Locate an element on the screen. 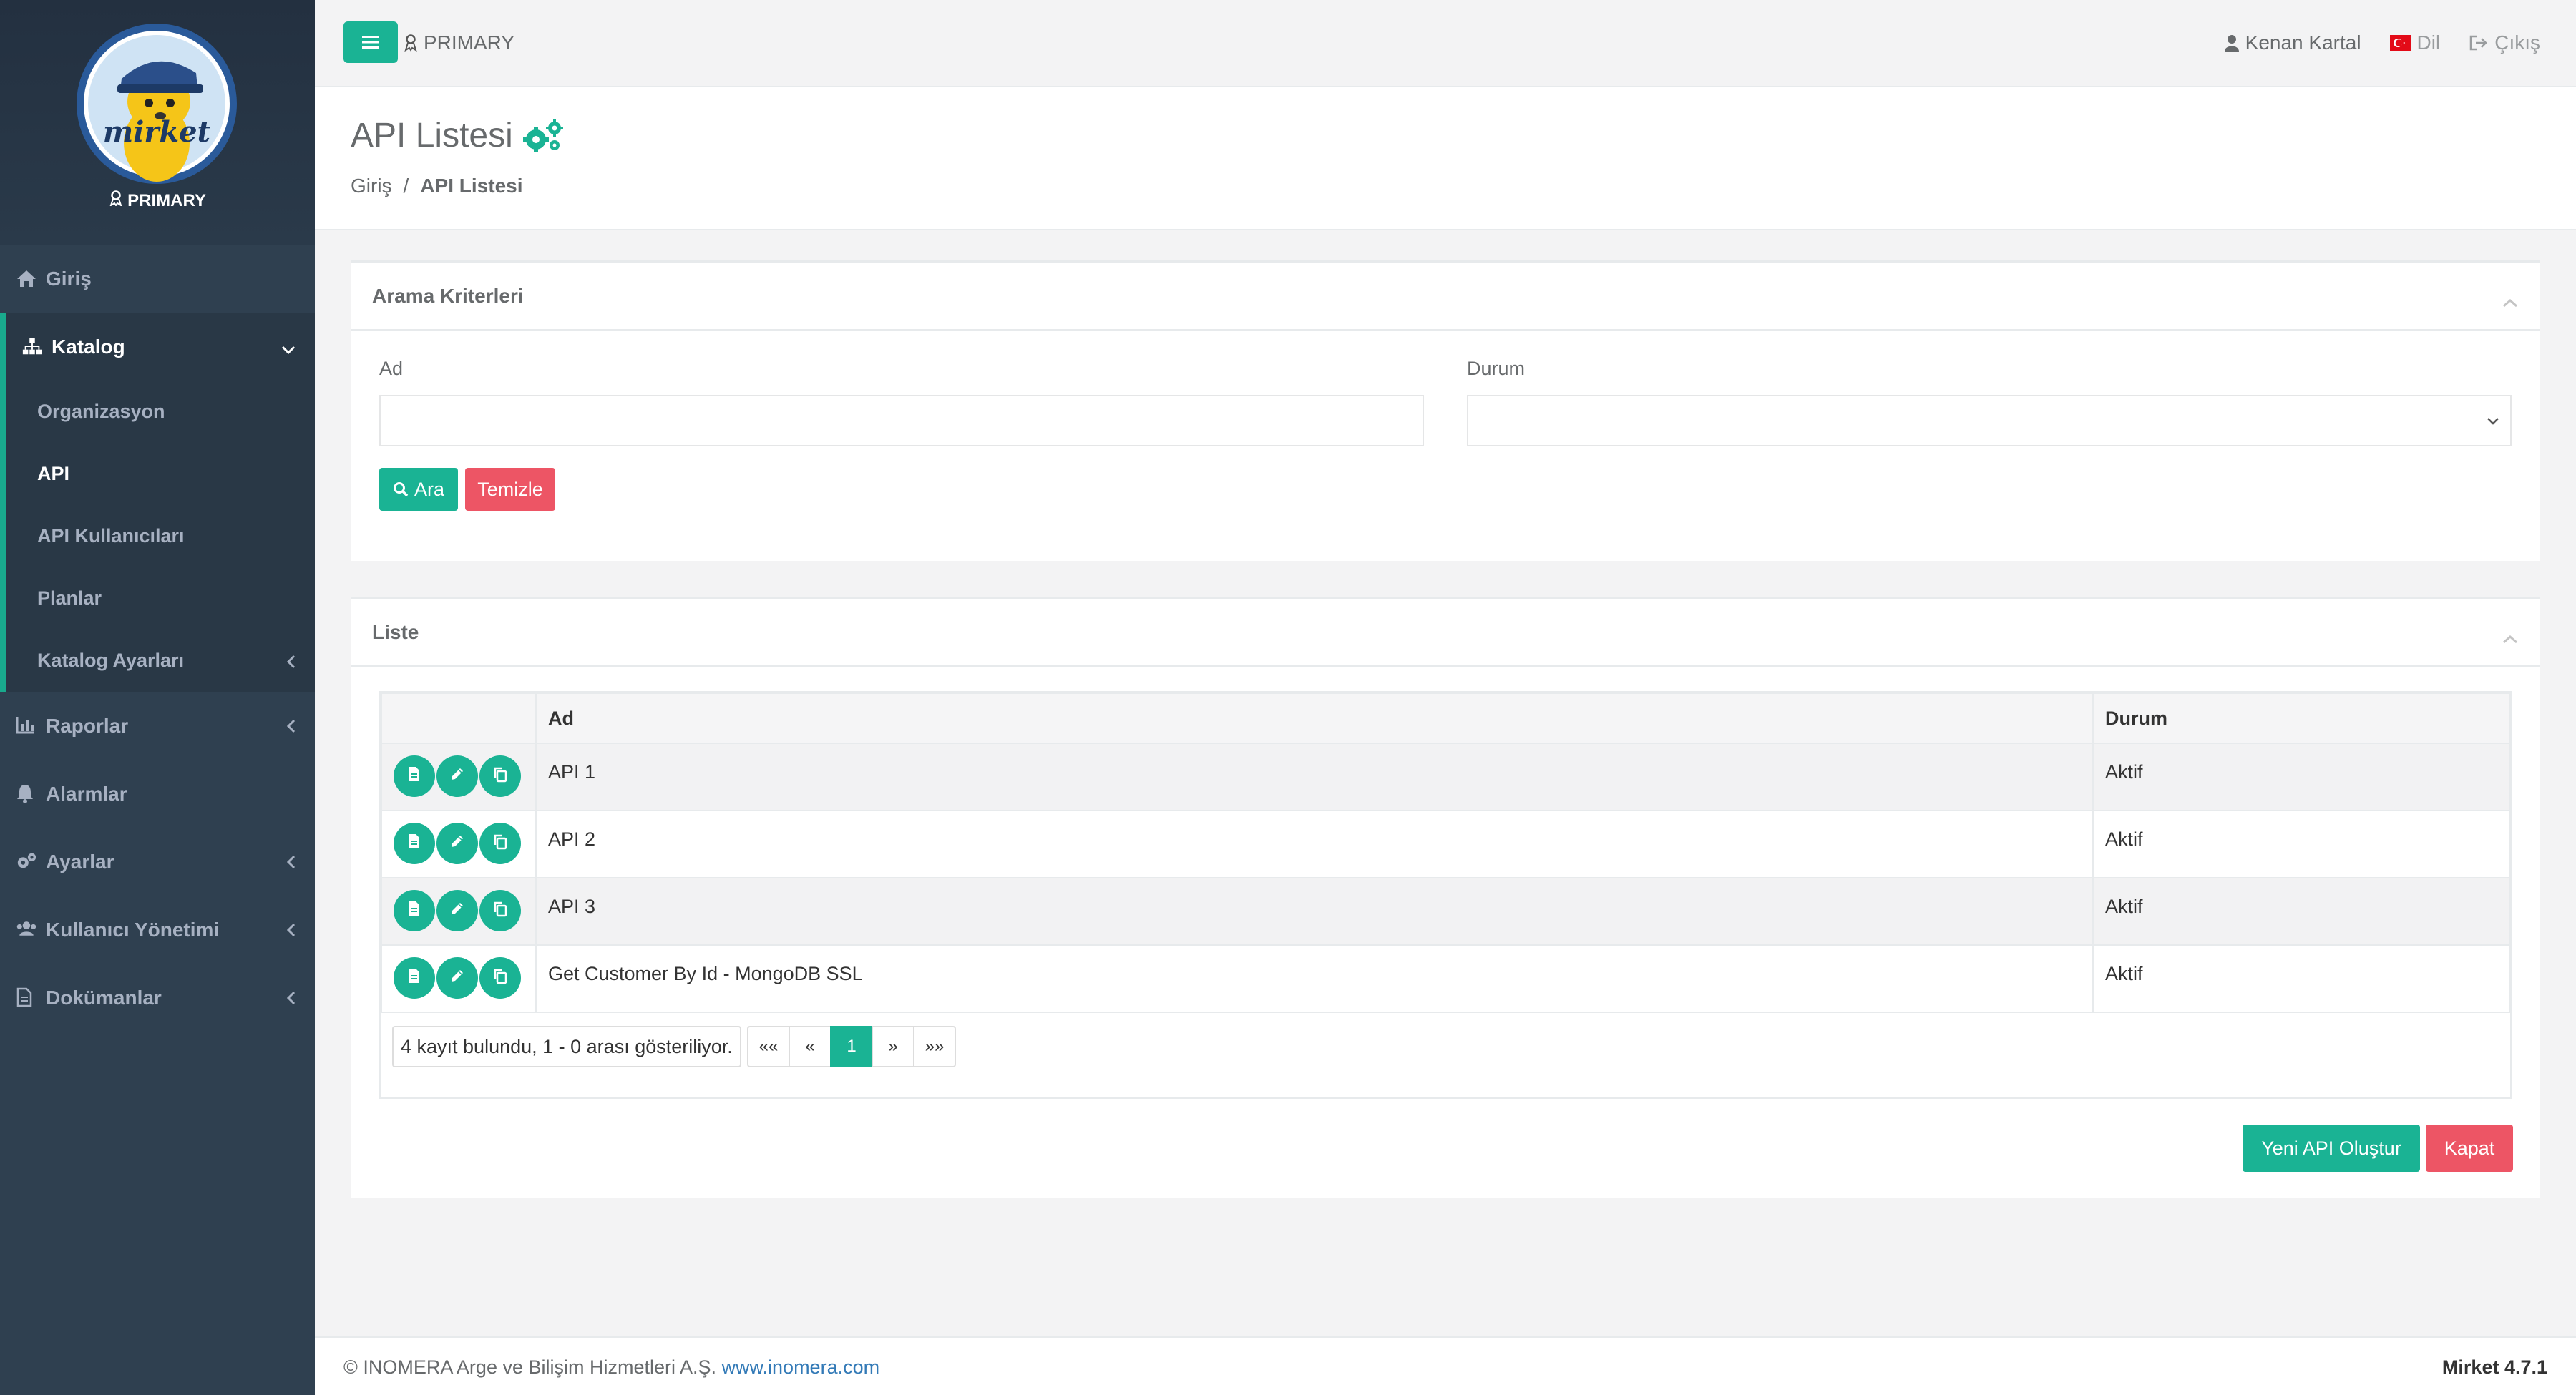 The height and width of the screenshot is (1395, 2576). logout-label: Çıkış is located at coordinates (2517, 43).